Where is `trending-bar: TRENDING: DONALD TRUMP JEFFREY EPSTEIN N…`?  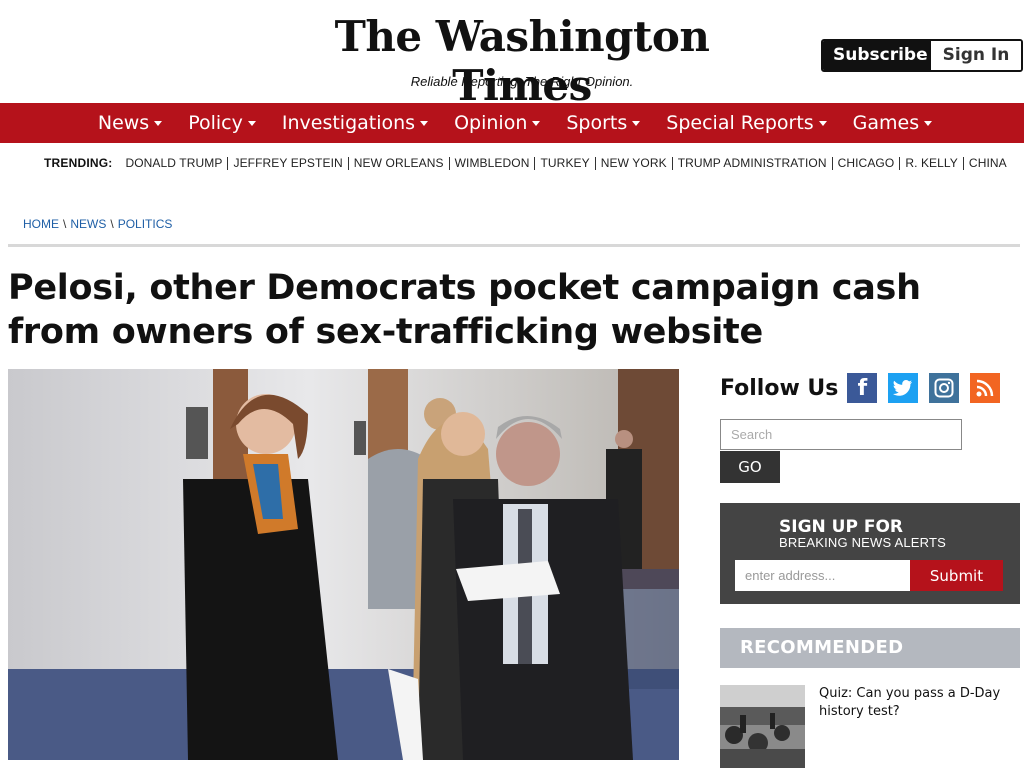
trending-bar: TRENDING: DONALD TRUMP JEFFREY EPSTEIN N… is located at coordinates (528, 163).